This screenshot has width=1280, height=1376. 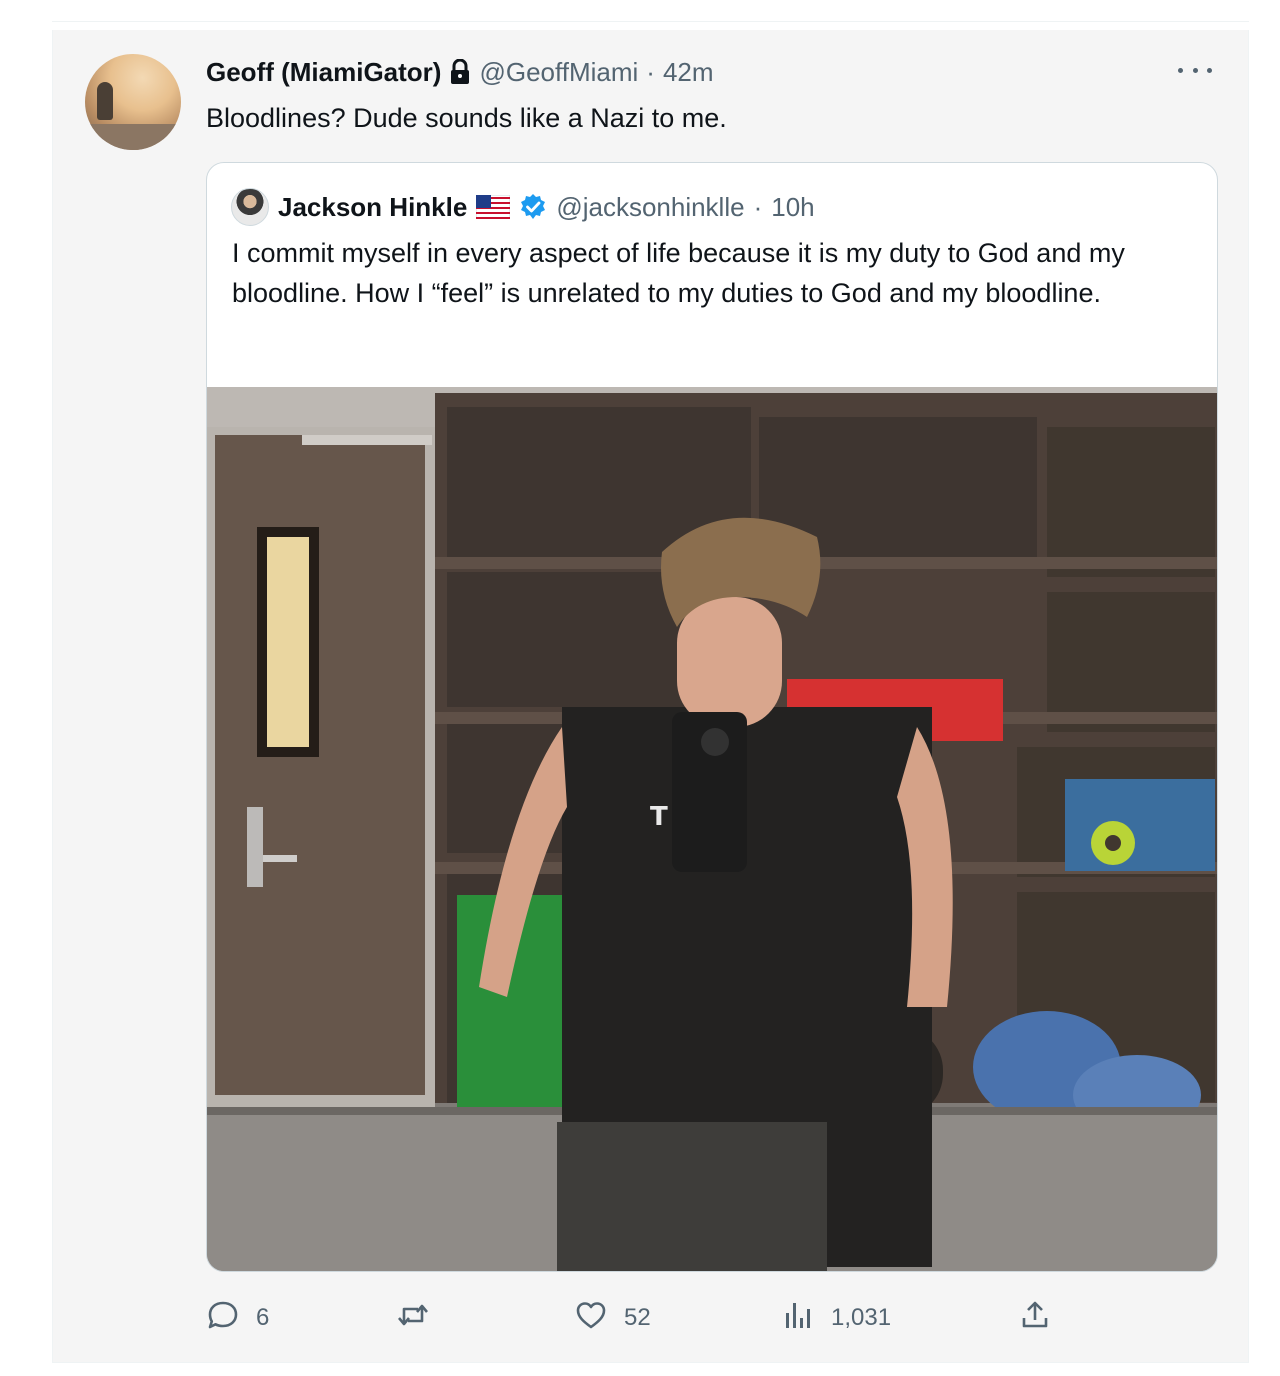 What do you see at coordinates (793, 206) in the screenshot?
I see `quoted-timestamp: 10h` at bounding box center [793, 206].